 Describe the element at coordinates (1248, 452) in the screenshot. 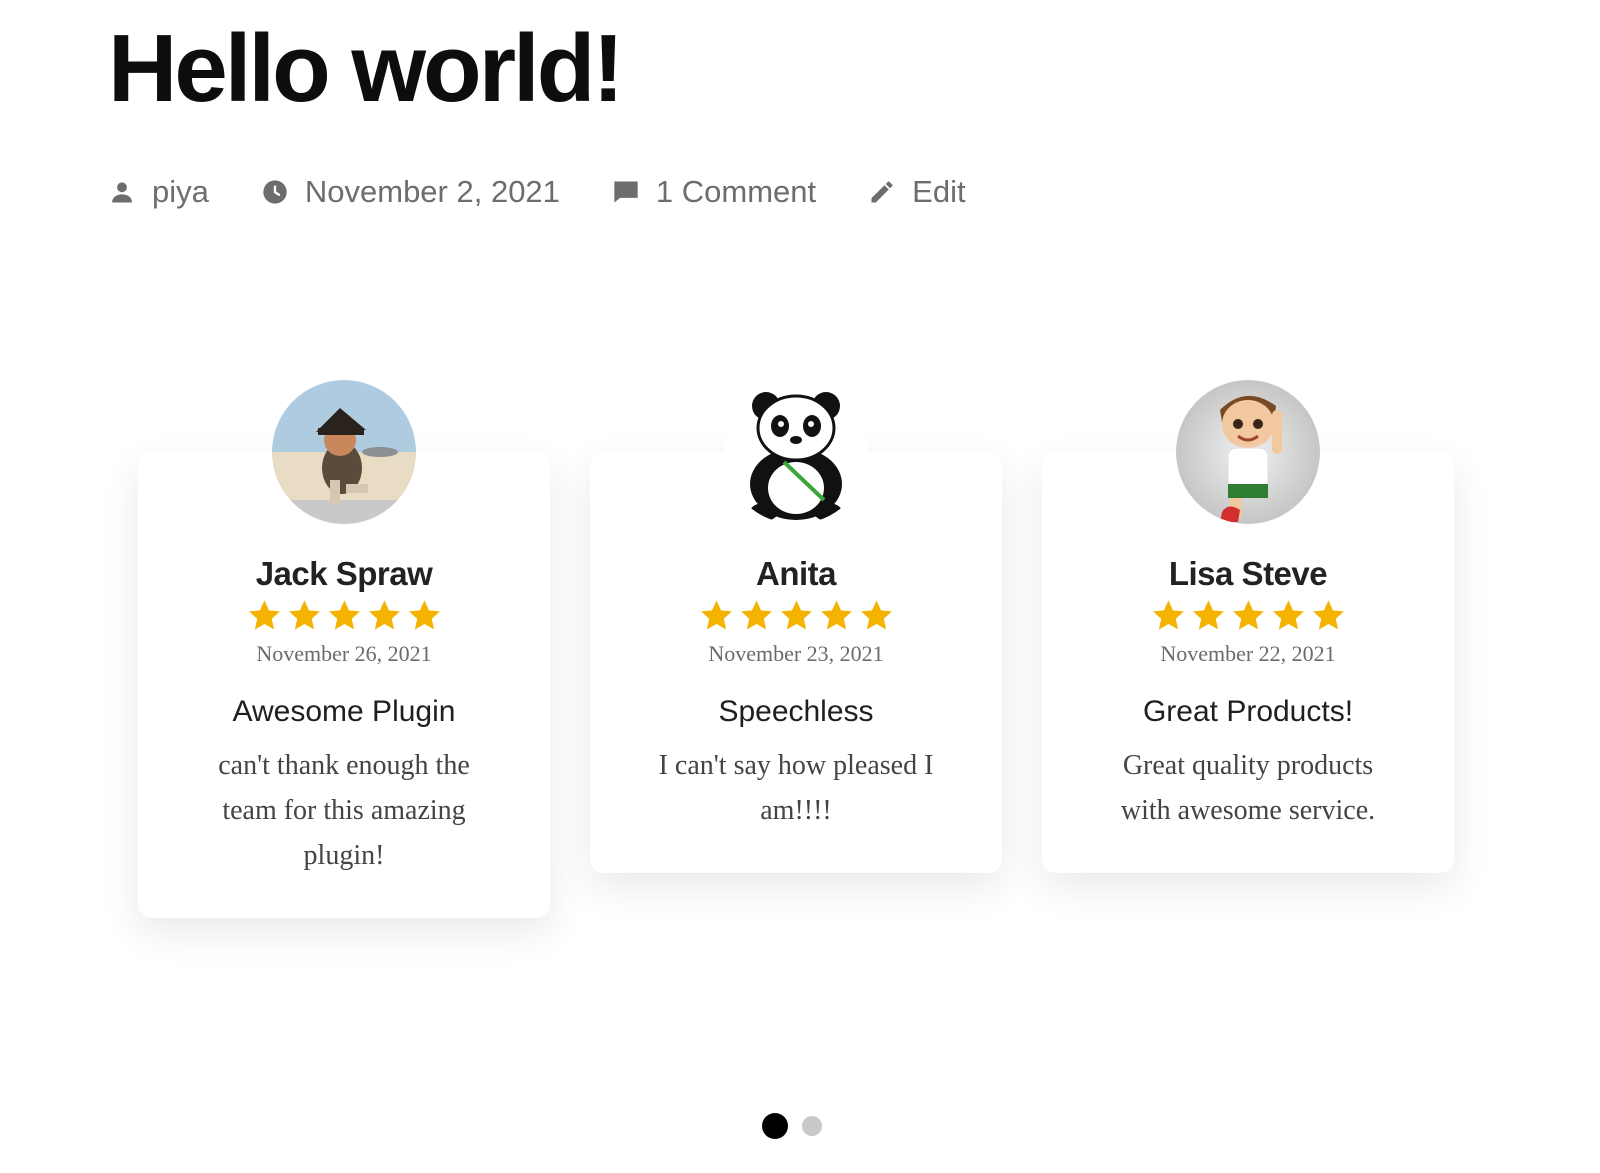

I see `cartoon-boy-avatar` at that location.